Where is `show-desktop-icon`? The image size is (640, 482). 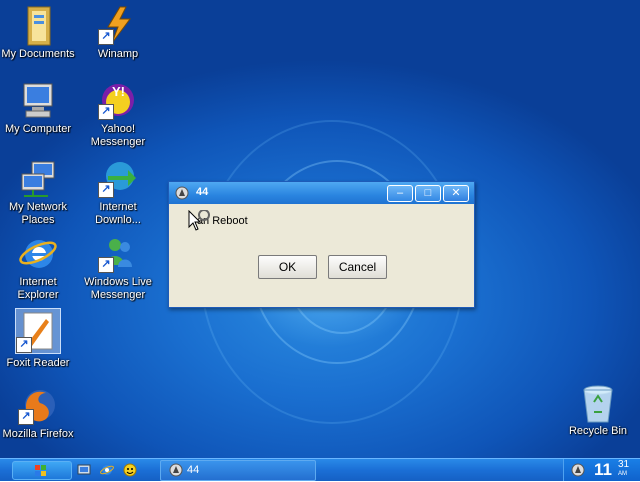
show-desktop-icon is located at coordinates (84, 470).